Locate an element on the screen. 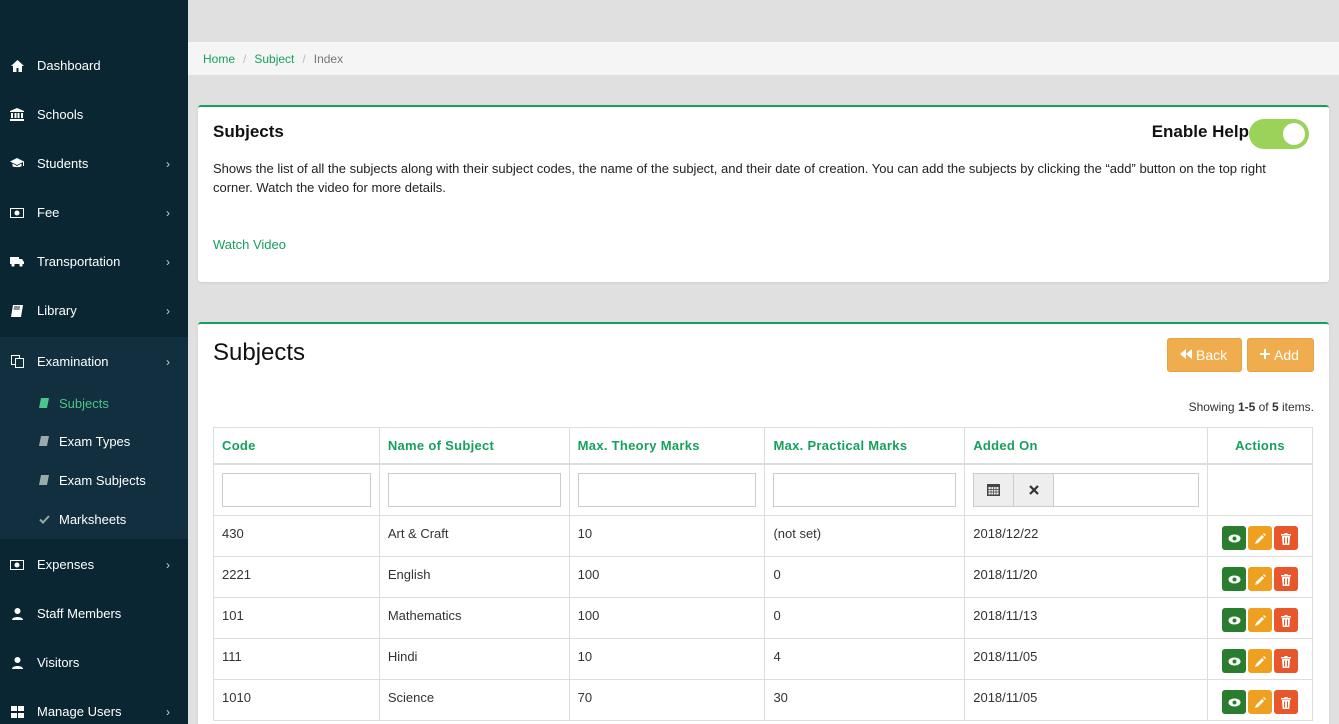 This screenshot has width=1339, height=724. date-filter is located at coordinates (1086, 489).